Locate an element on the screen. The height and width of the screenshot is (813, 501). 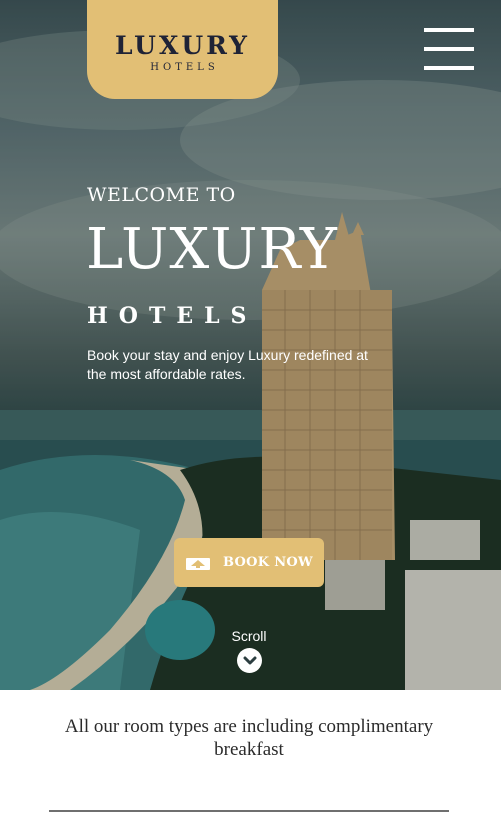
logo-title: LUXURY is located at coordinates (182, 45).